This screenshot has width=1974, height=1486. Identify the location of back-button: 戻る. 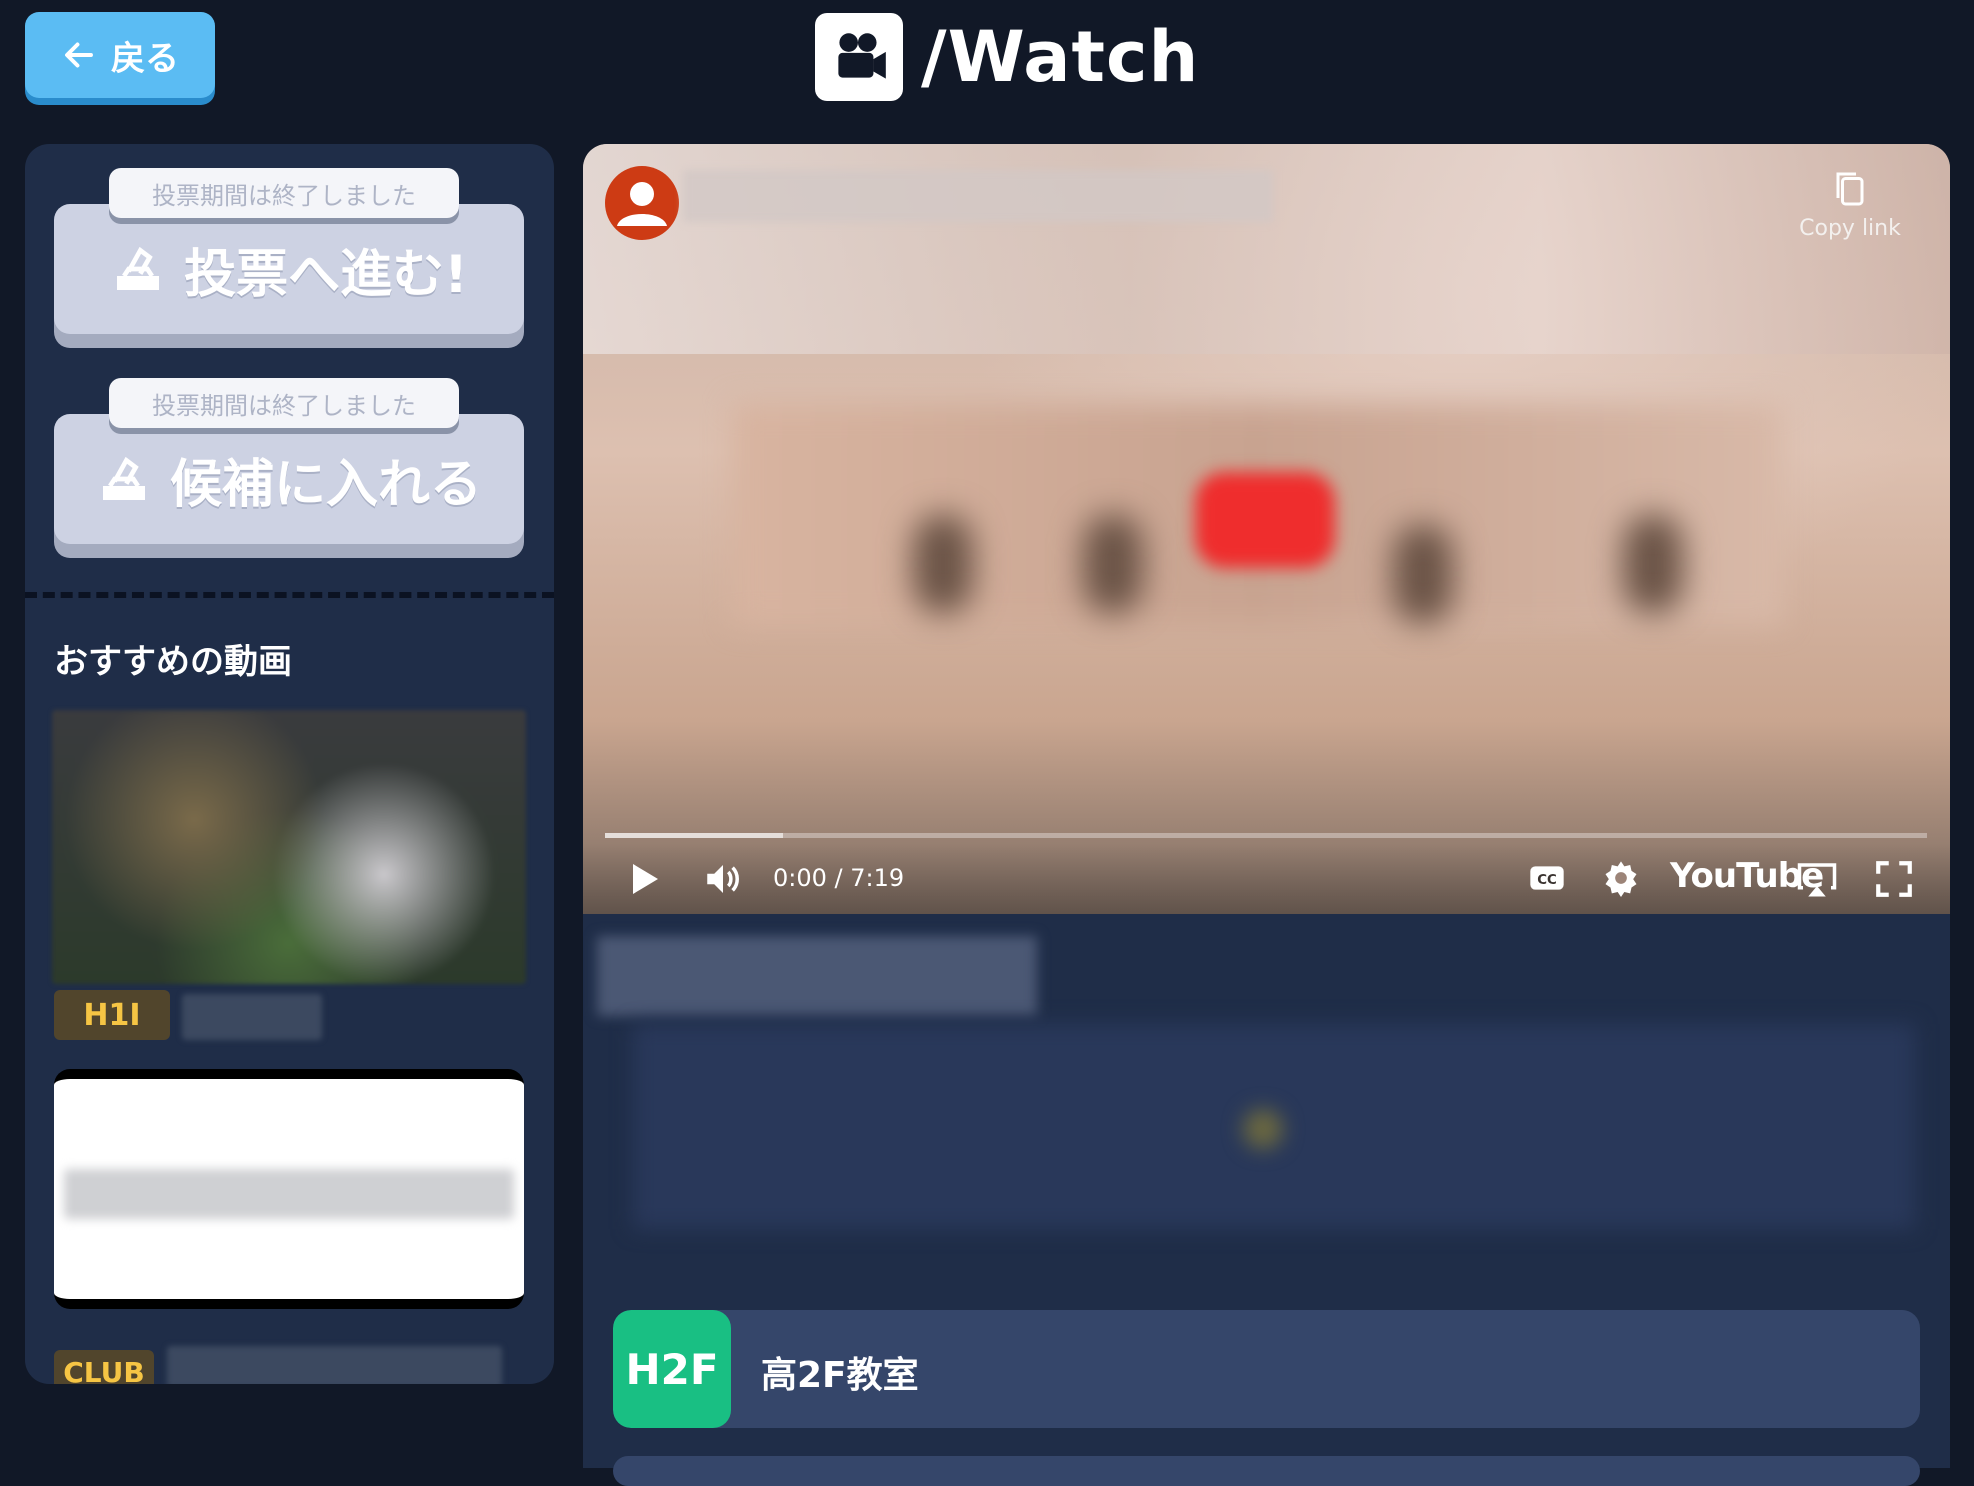
(120, 55).